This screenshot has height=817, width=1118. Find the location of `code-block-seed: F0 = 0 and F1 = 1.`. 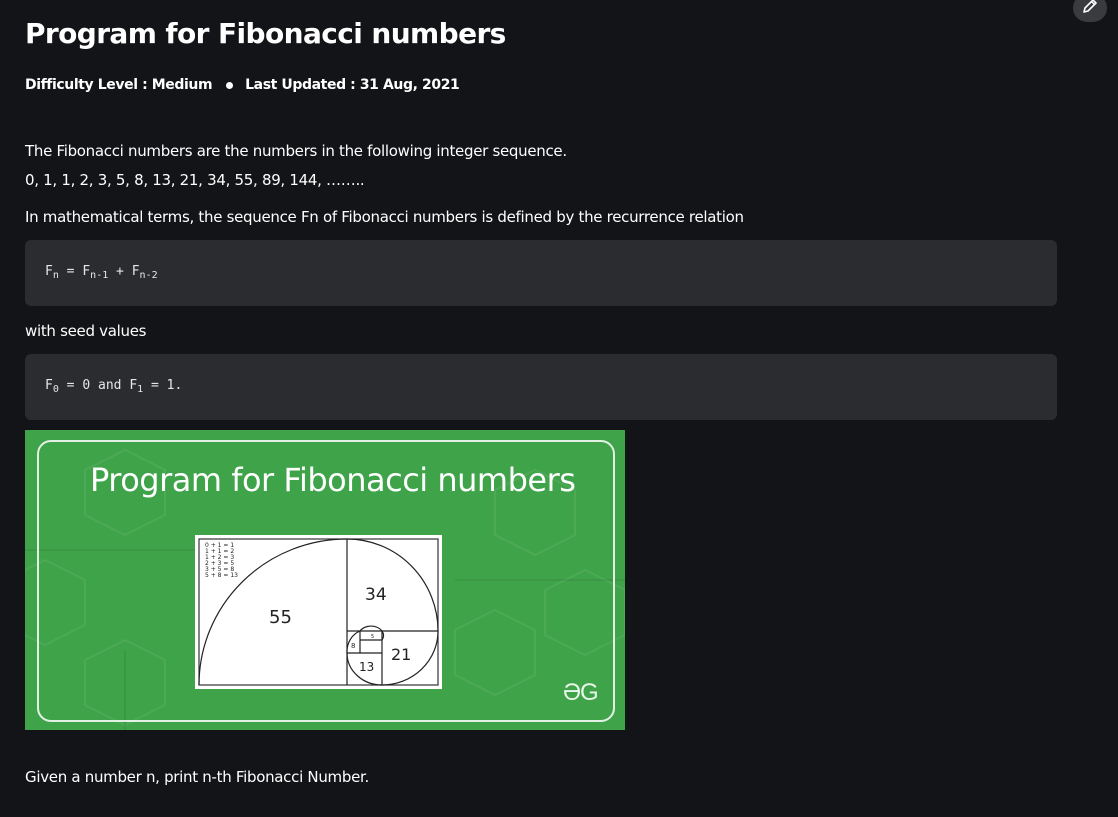

code-block-seed: F0 = 0 and F1 = 1. is located at coordinates (541, 387).